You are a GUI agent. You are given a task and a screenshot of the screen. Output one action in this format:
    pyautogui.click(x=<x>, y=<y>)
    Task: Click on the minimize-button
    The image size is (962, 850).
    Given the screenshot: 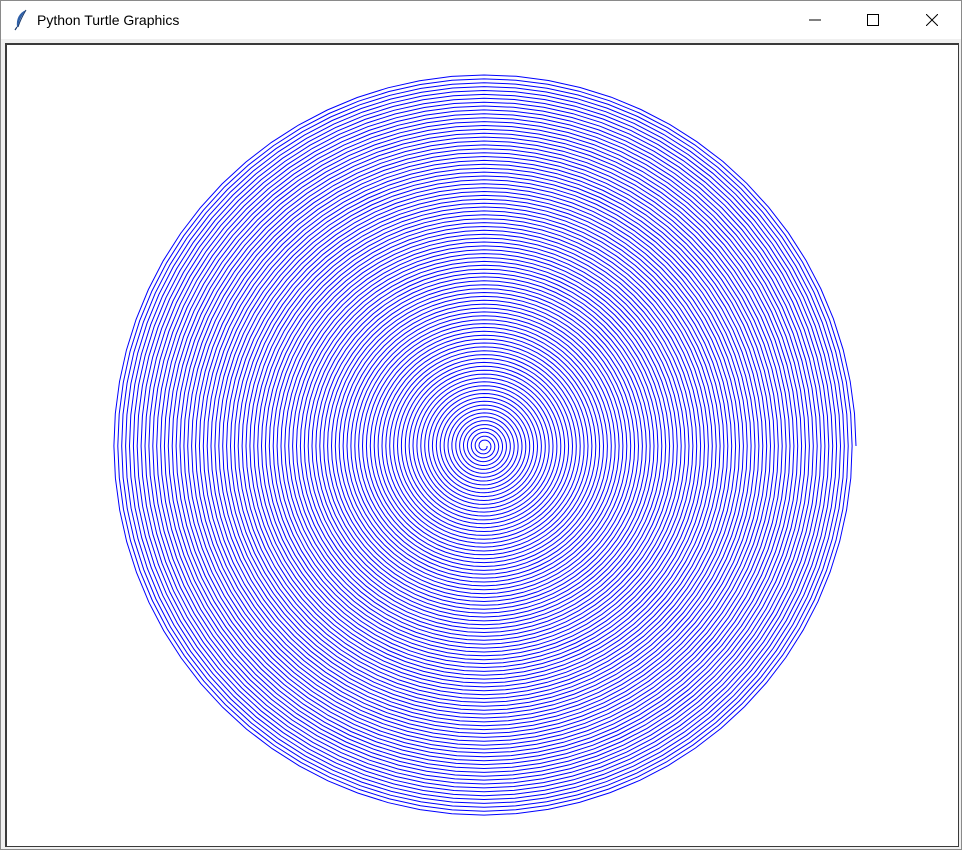 What is the action you would take?
    pyautogui.click(x=815, y=20)
    